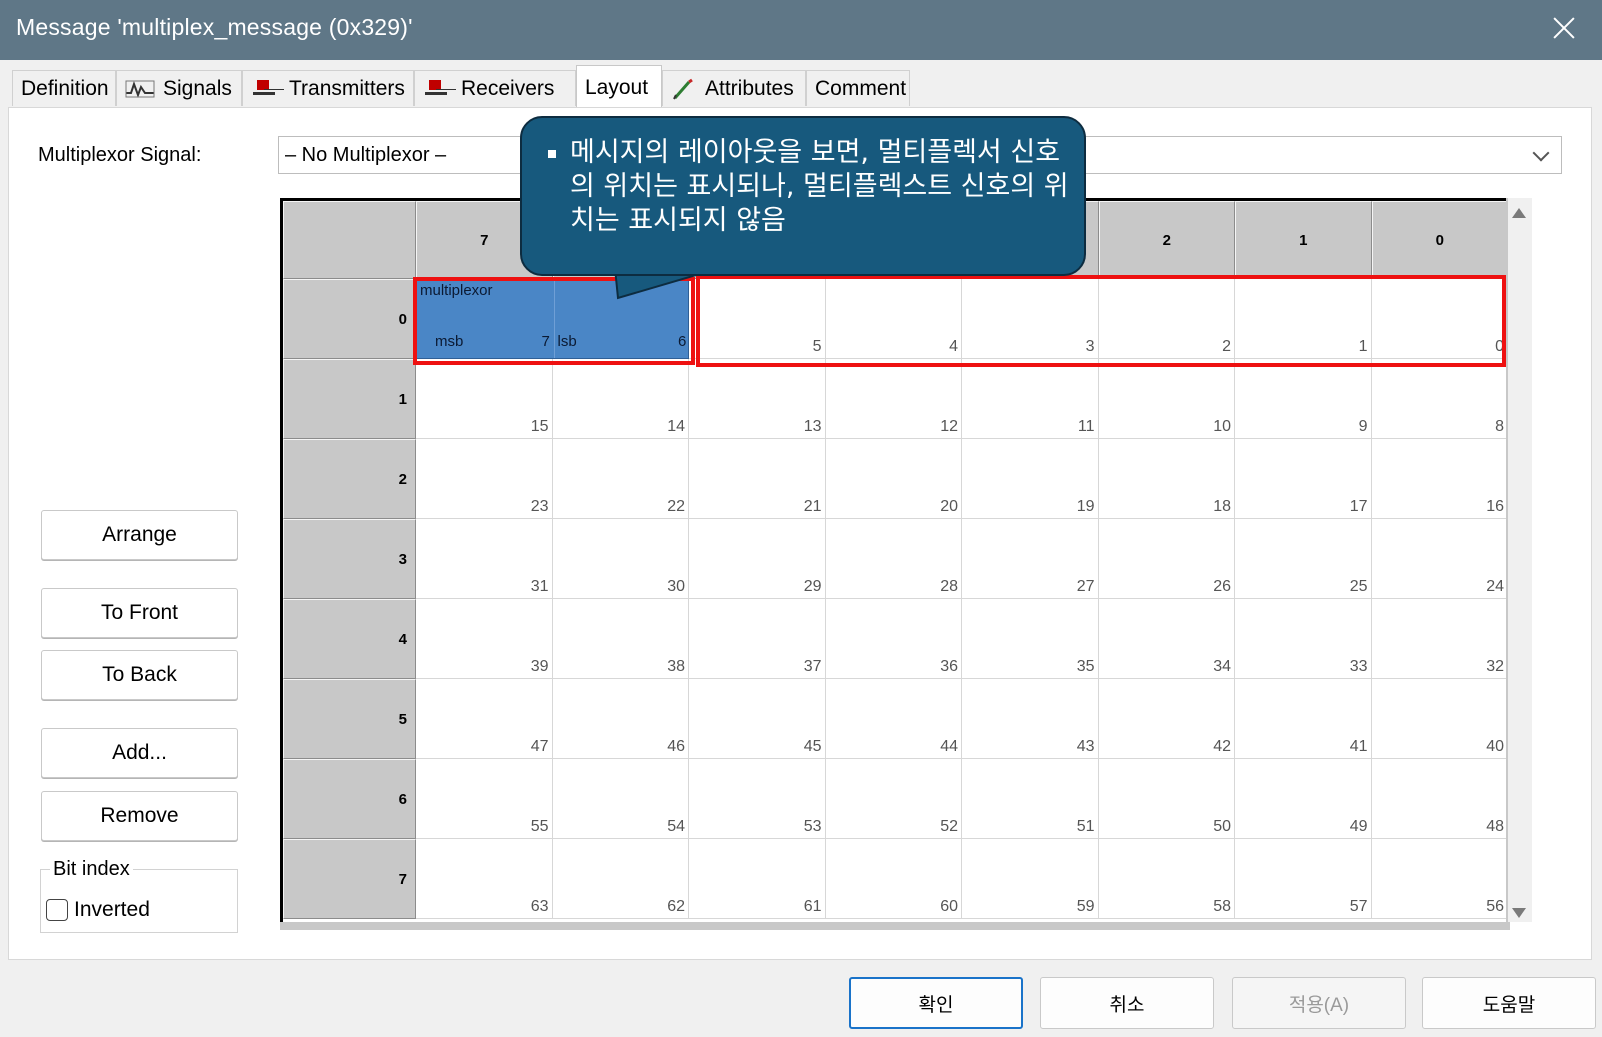  Describe the element at coordinates (139, 613) in the screenshot. I see `to-front-button: To Front` at that location.